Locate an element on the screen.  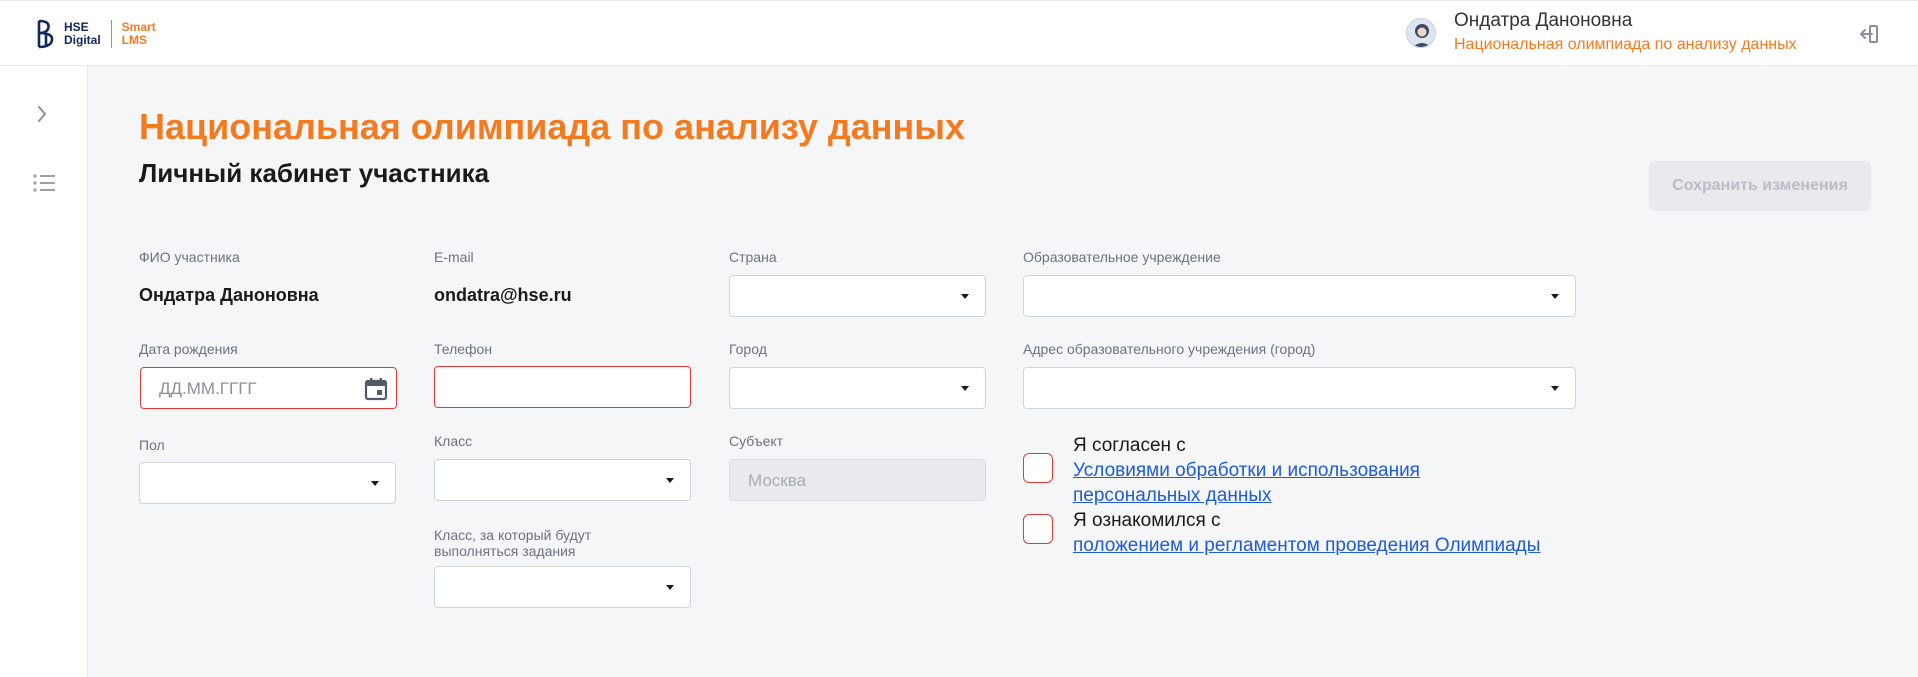
logo-smart-lms: Smart LMS is located at coordinates (139, 34).